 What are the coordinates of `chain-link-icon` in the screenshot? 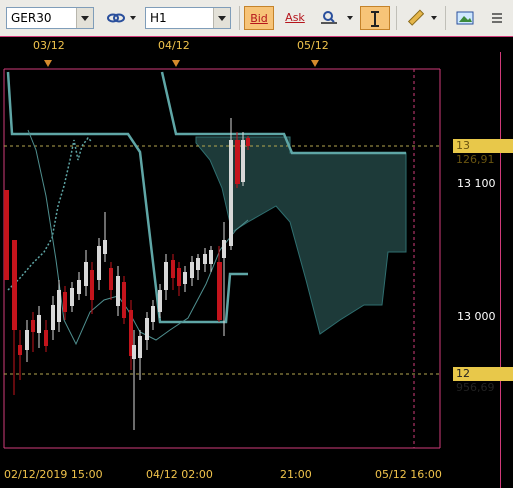 It's located at (116, 18).